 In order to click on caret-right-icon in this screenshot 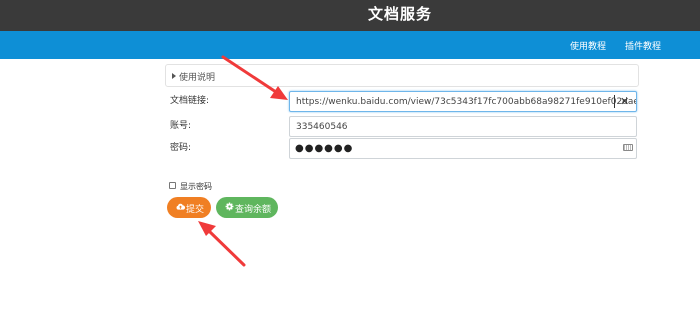, I will do `click(174, 76)`.